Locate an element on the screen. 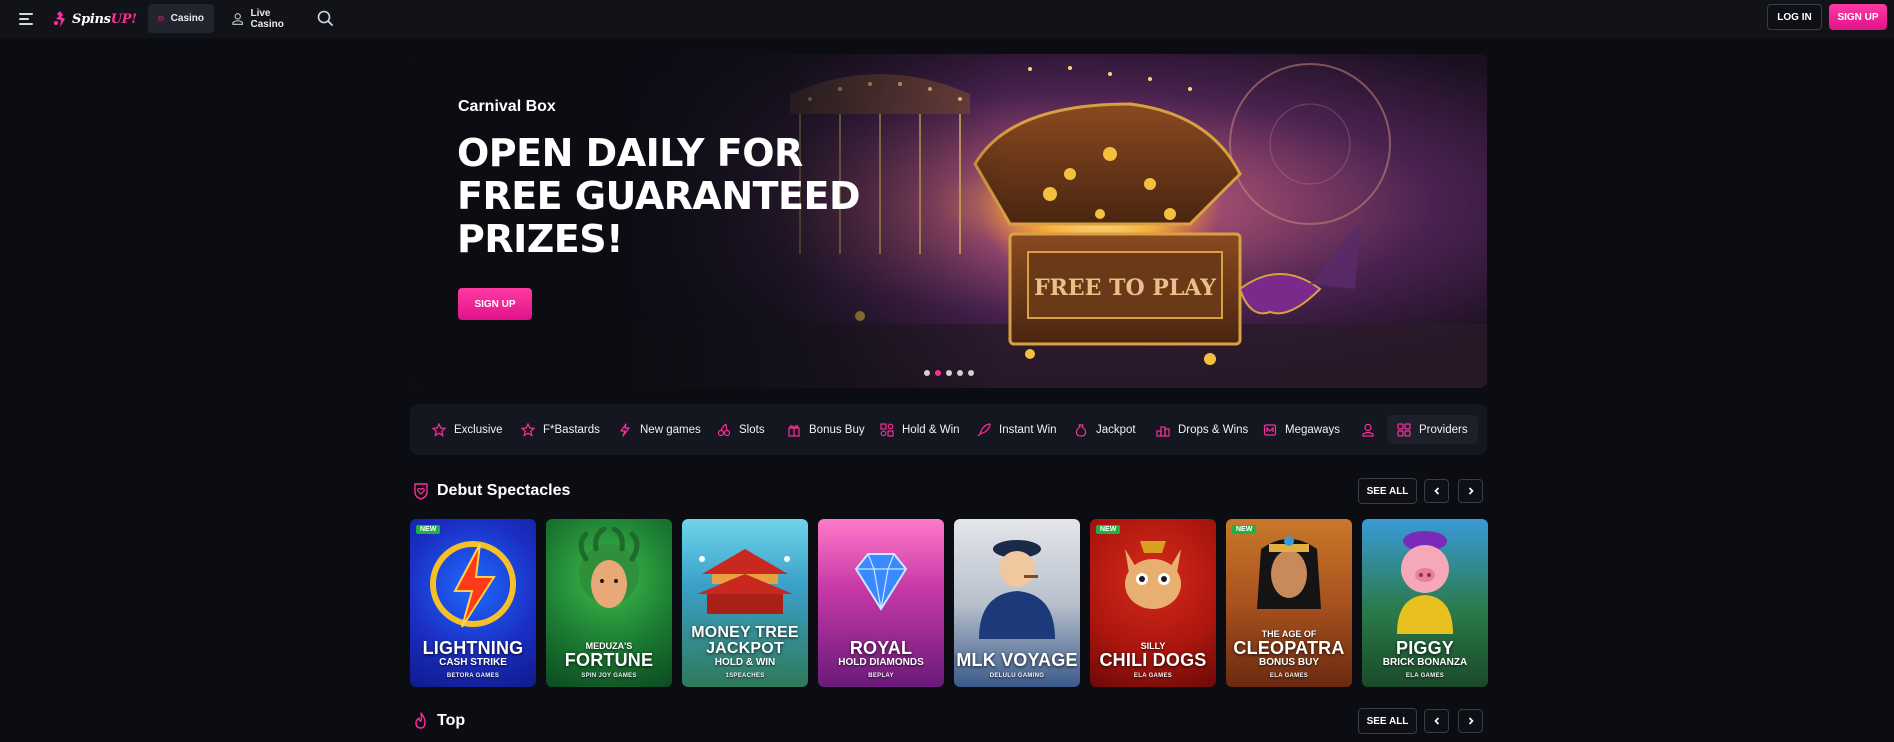  game-tile: NEW SILLY CHILI DOGS ELA GAMES is located at coordinates (1153, 603).